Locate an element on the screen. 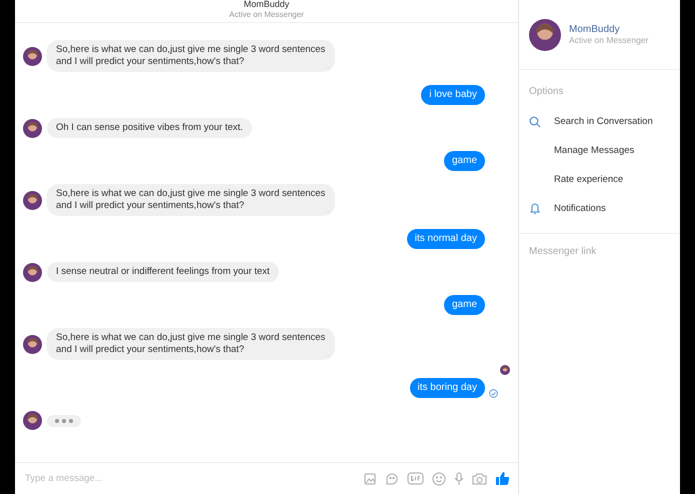 Image resolution: width=695 pixels, height=494 pixels. gif-icon is located at coordinates (415, 478).